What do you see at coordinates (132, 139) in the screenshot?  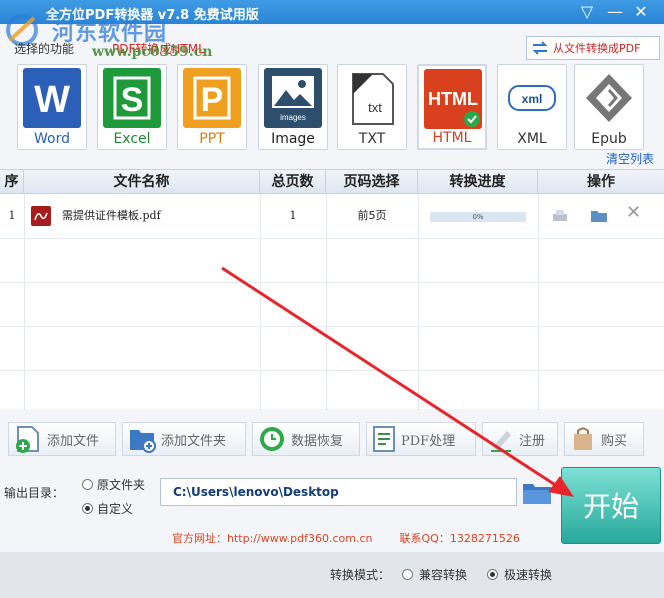 I see `format-label: Excel` at bounding box center [132, 139].